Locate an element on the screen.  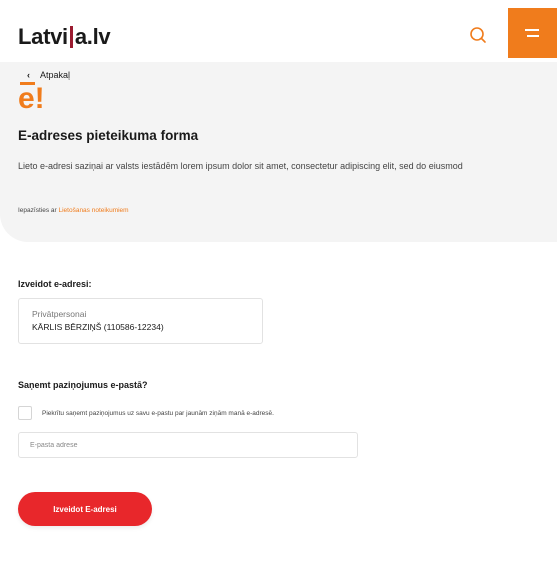
site-logo: Latvi a.lv is located at coordinates (64, 37).